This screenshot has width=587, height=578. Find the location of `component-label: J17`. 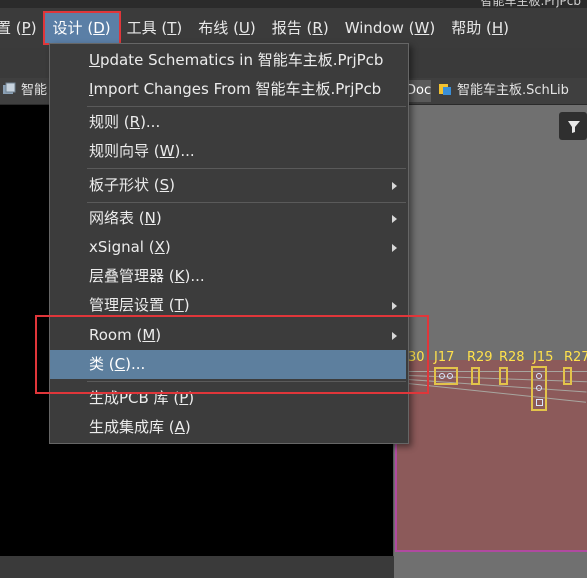

component-label: J17 is located at coordinates (444, 357).